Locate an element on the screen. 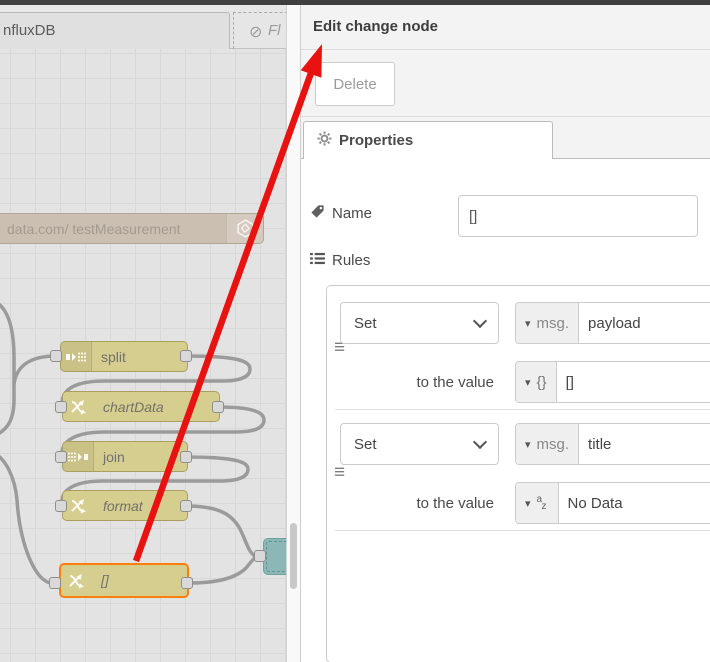 This screenshot has height=662, width=710. drag-handle-icon: ≡ is located at coordinates (339, 472).